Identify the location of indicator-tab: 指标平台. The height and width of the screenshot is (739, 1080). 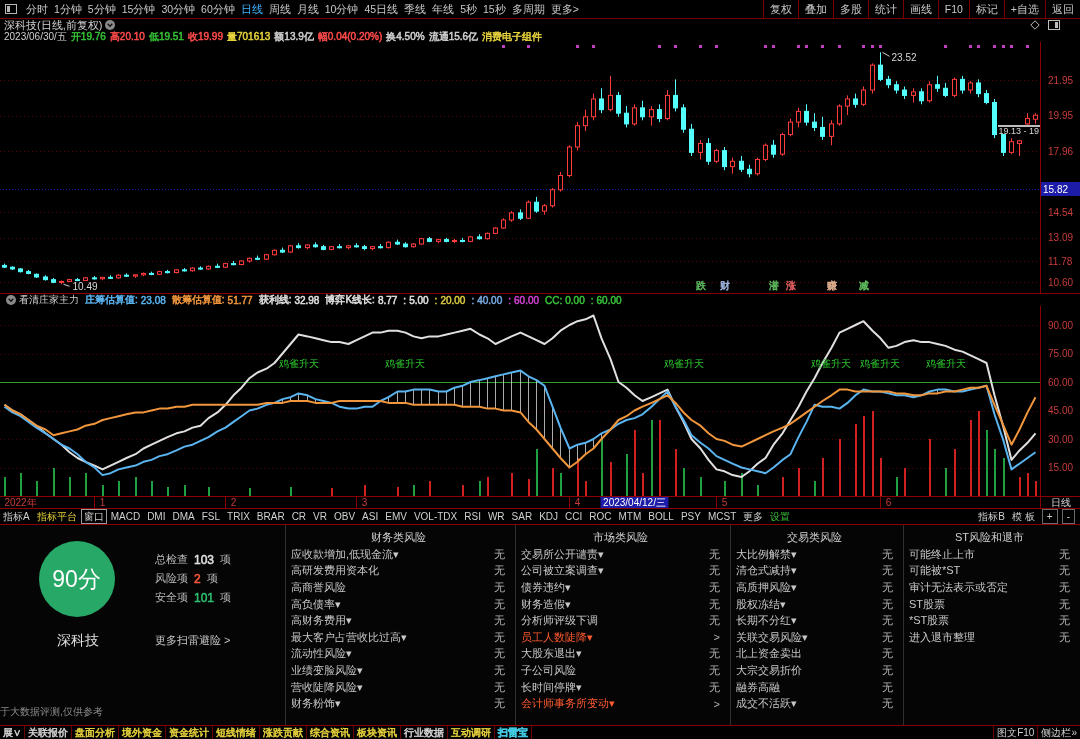
(56, 516).